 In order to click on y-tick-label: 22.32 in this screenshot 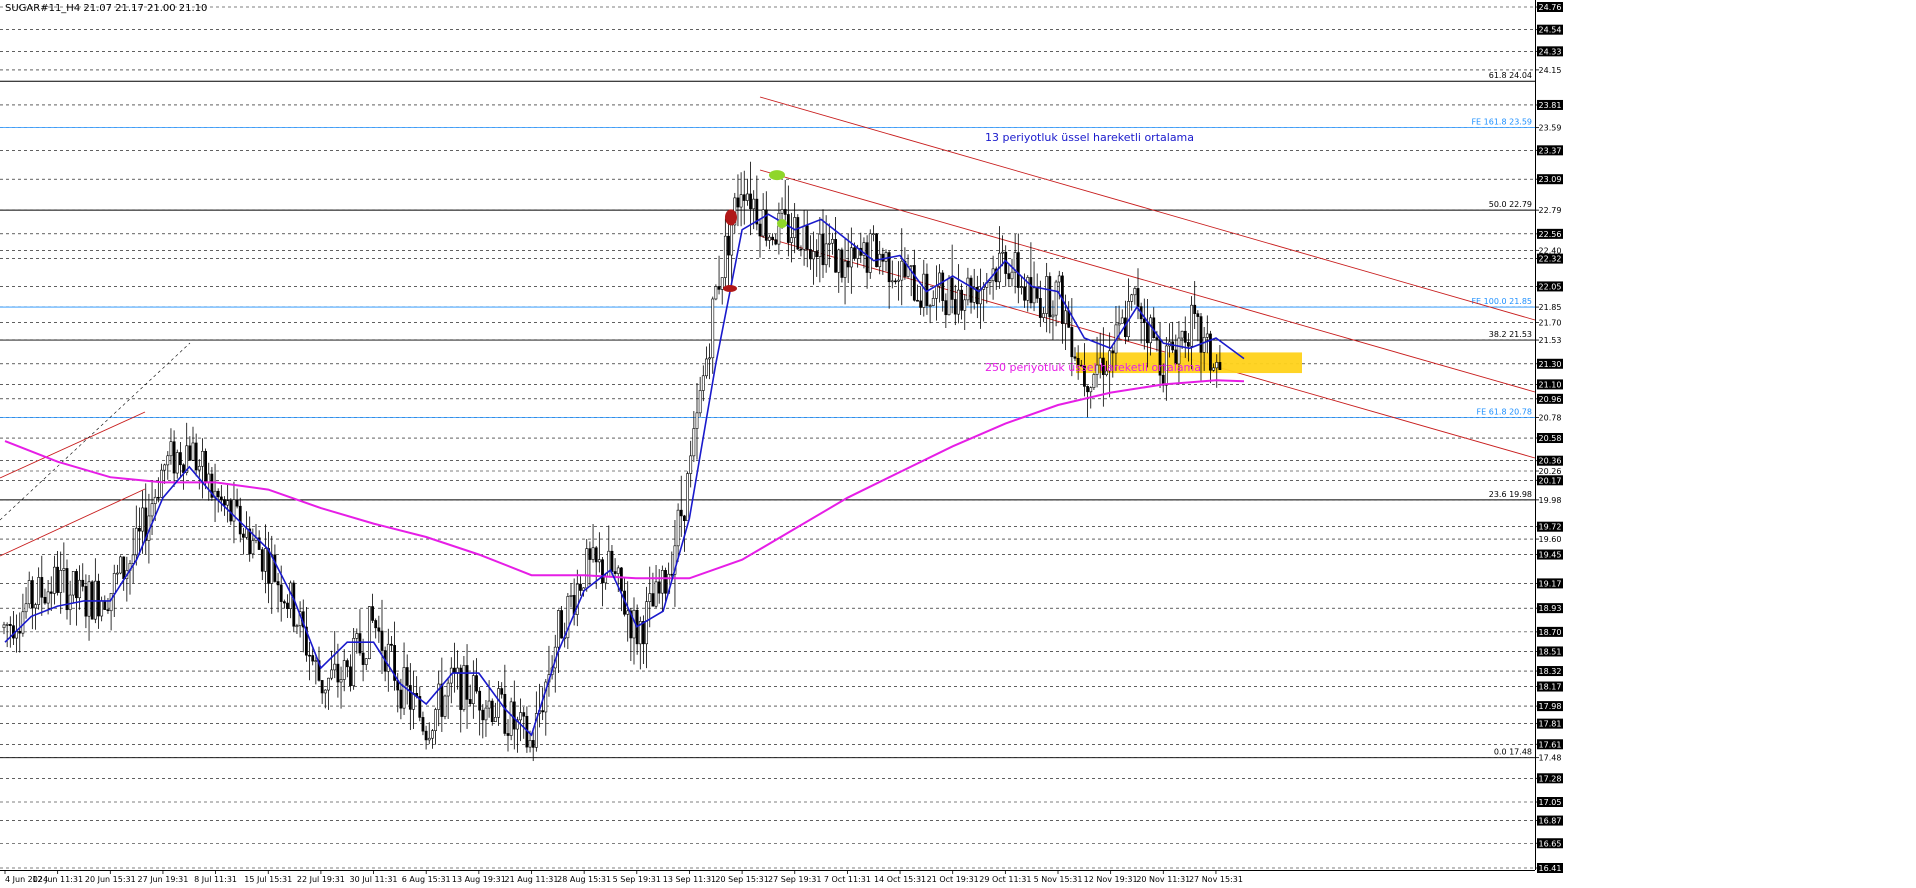, I will do `click(1550, 259)`.